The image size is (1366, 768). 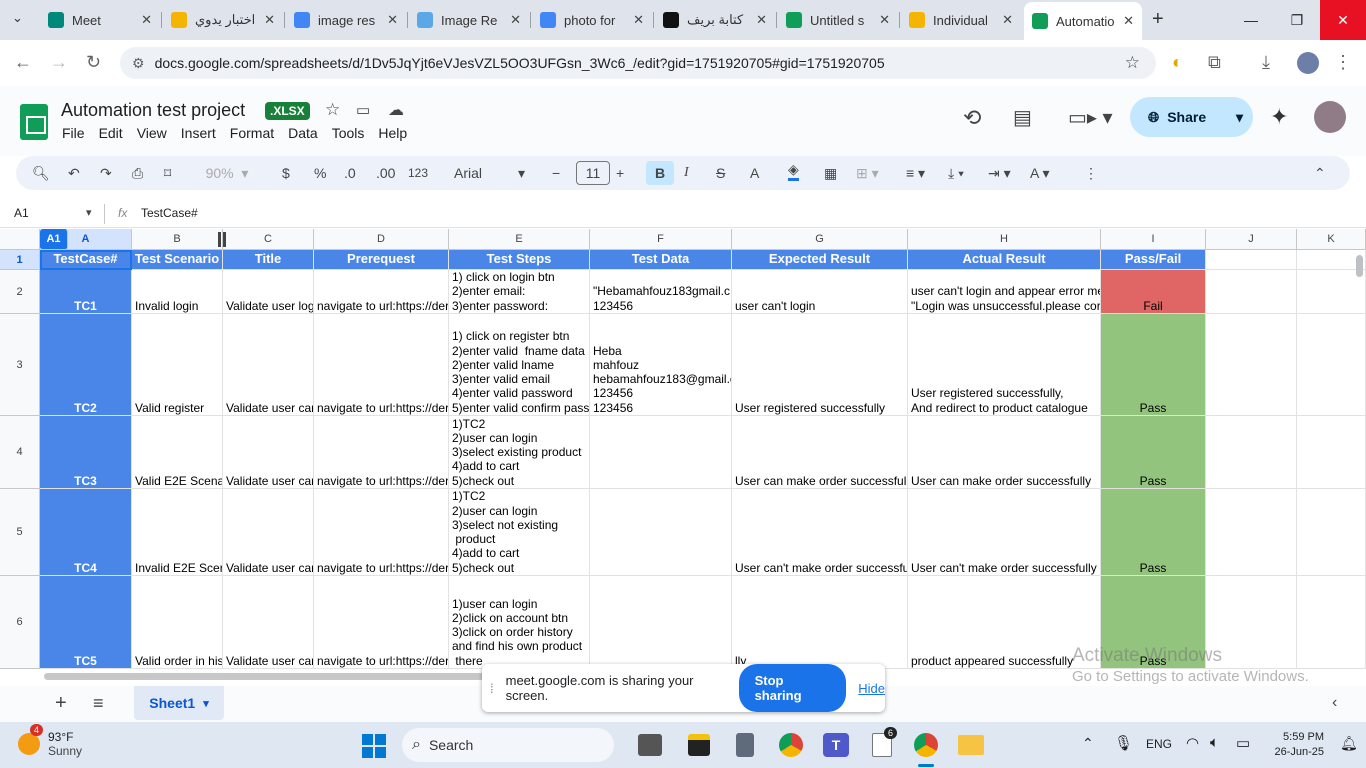 What do you see at coordinates (956, 173) in the screenshot?
I see `vertical-align-icon: ⤓ ▾` at bounding box center [956, 173].